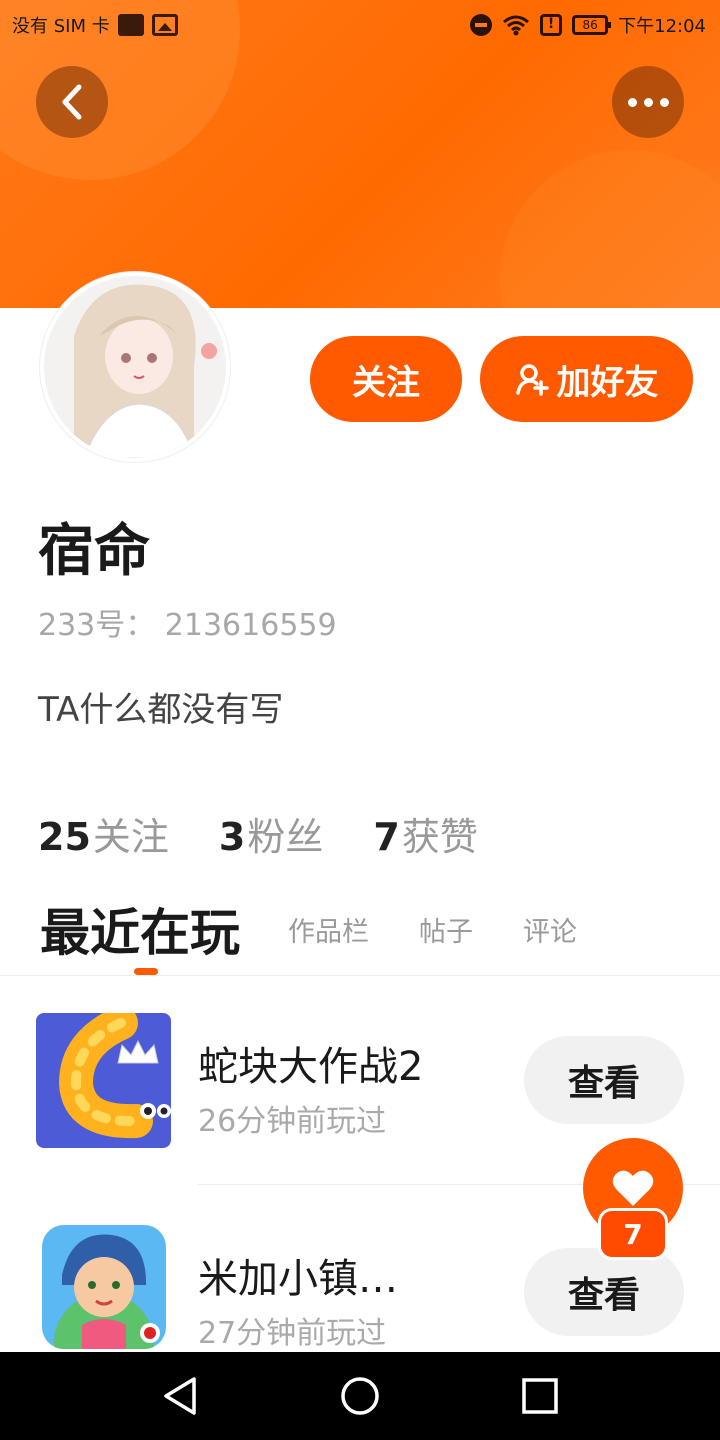 Image resolution: width=720 pixels, height=1440 pixels. Describe the element at coordinates (592, 25) in the screenshot. I see `battery-icon: 86` at that location.